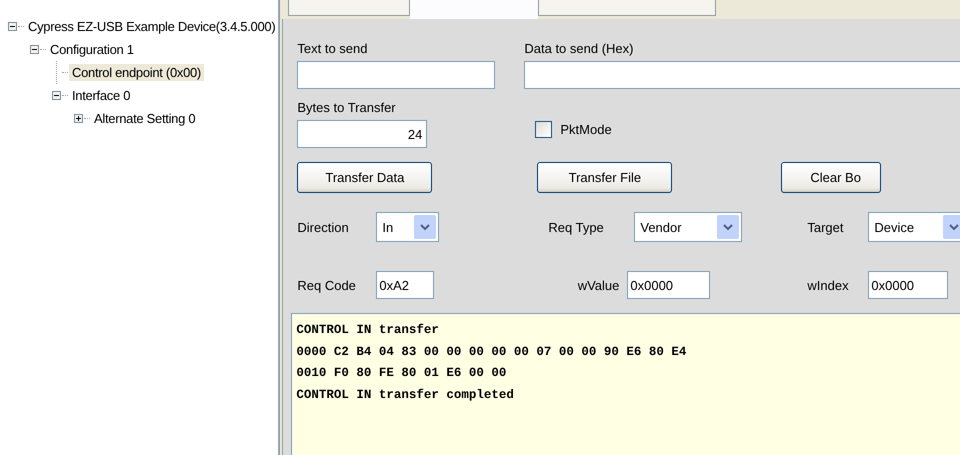  I want to click on field-label: Req Code, so click(327, 285).